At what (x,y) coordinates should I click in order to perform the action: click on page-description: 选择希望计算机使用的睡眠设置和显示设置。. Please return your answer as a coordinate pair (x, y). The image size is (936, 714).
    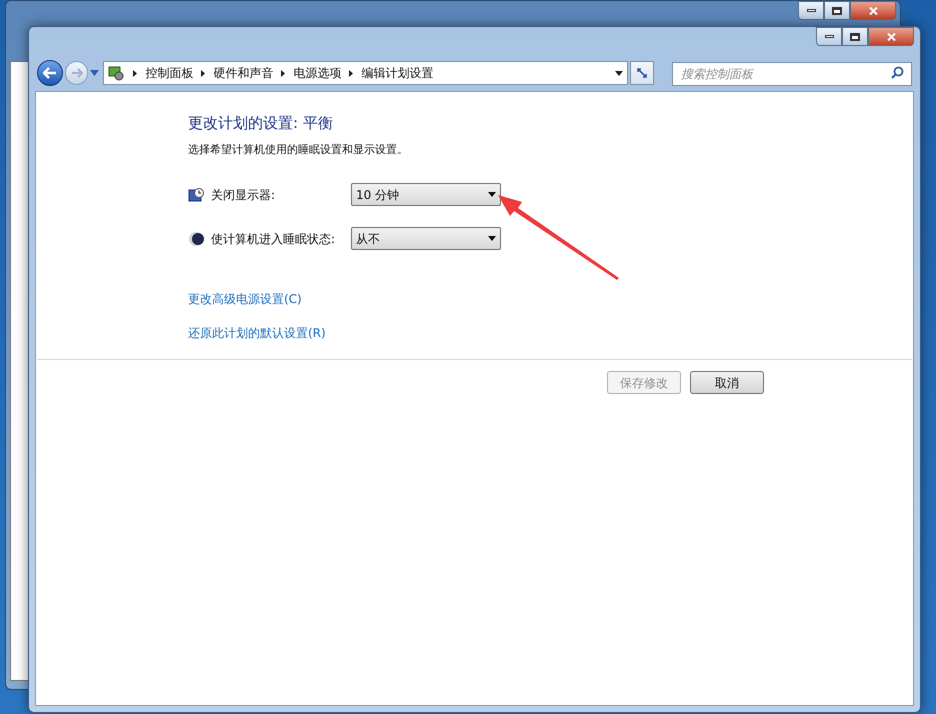
    Looking at the image, I should click on (298, 150).